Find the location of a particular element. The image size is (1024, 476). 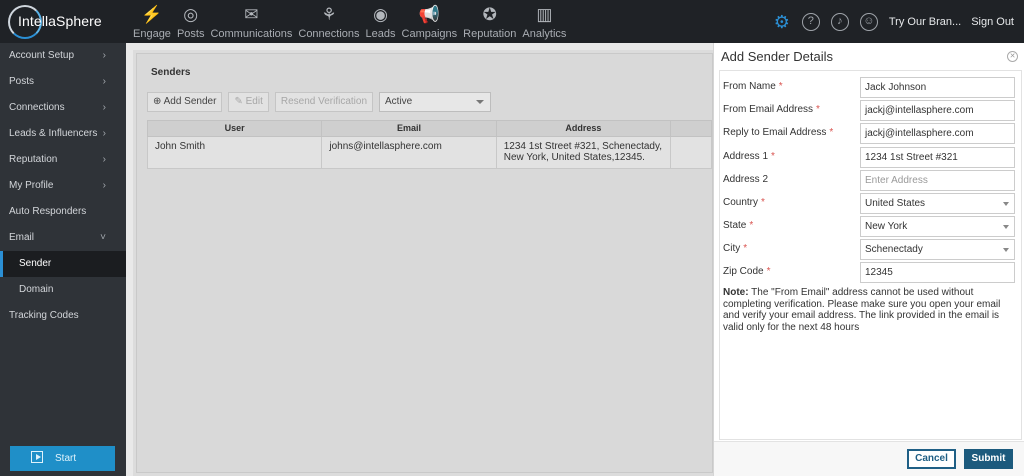

country-row: Country * United States is located at coordinates (870, 203).